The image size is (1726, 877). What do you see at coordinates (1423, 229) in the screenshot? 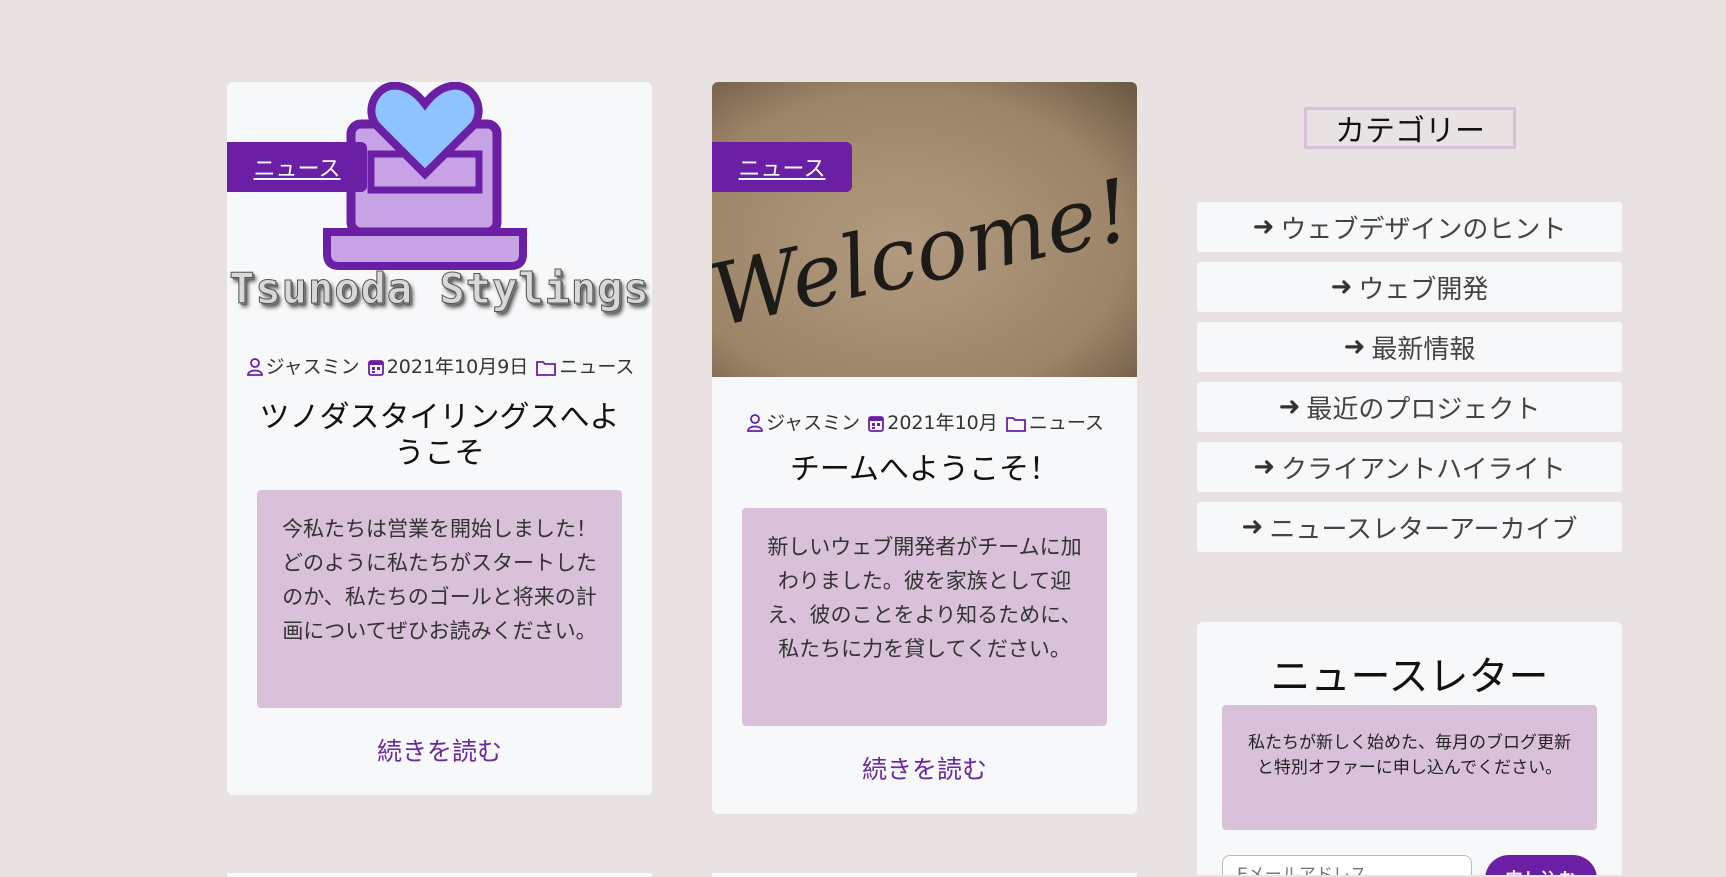
I see `category-label: ウェブデザインのヒント` at bounding box center [1423, 229].